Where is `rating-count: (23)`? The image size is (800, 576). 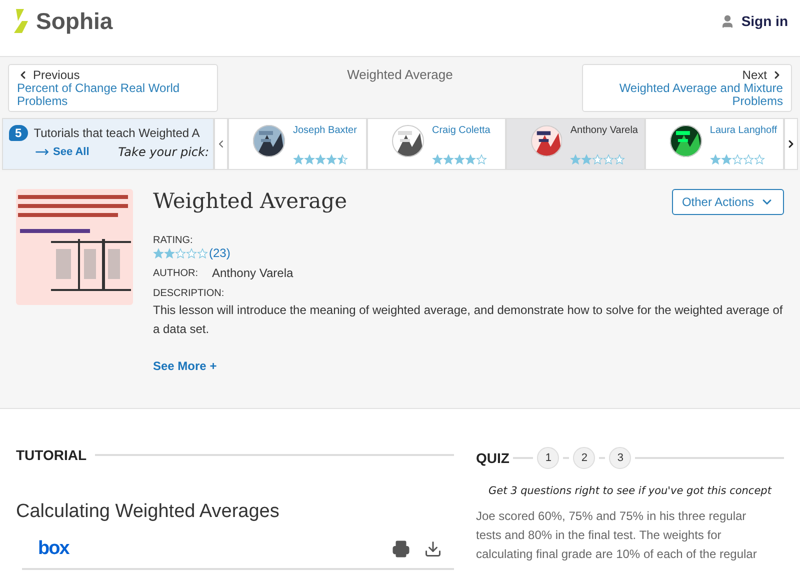
rating-count: (23) is located at coordinates (219, 253).